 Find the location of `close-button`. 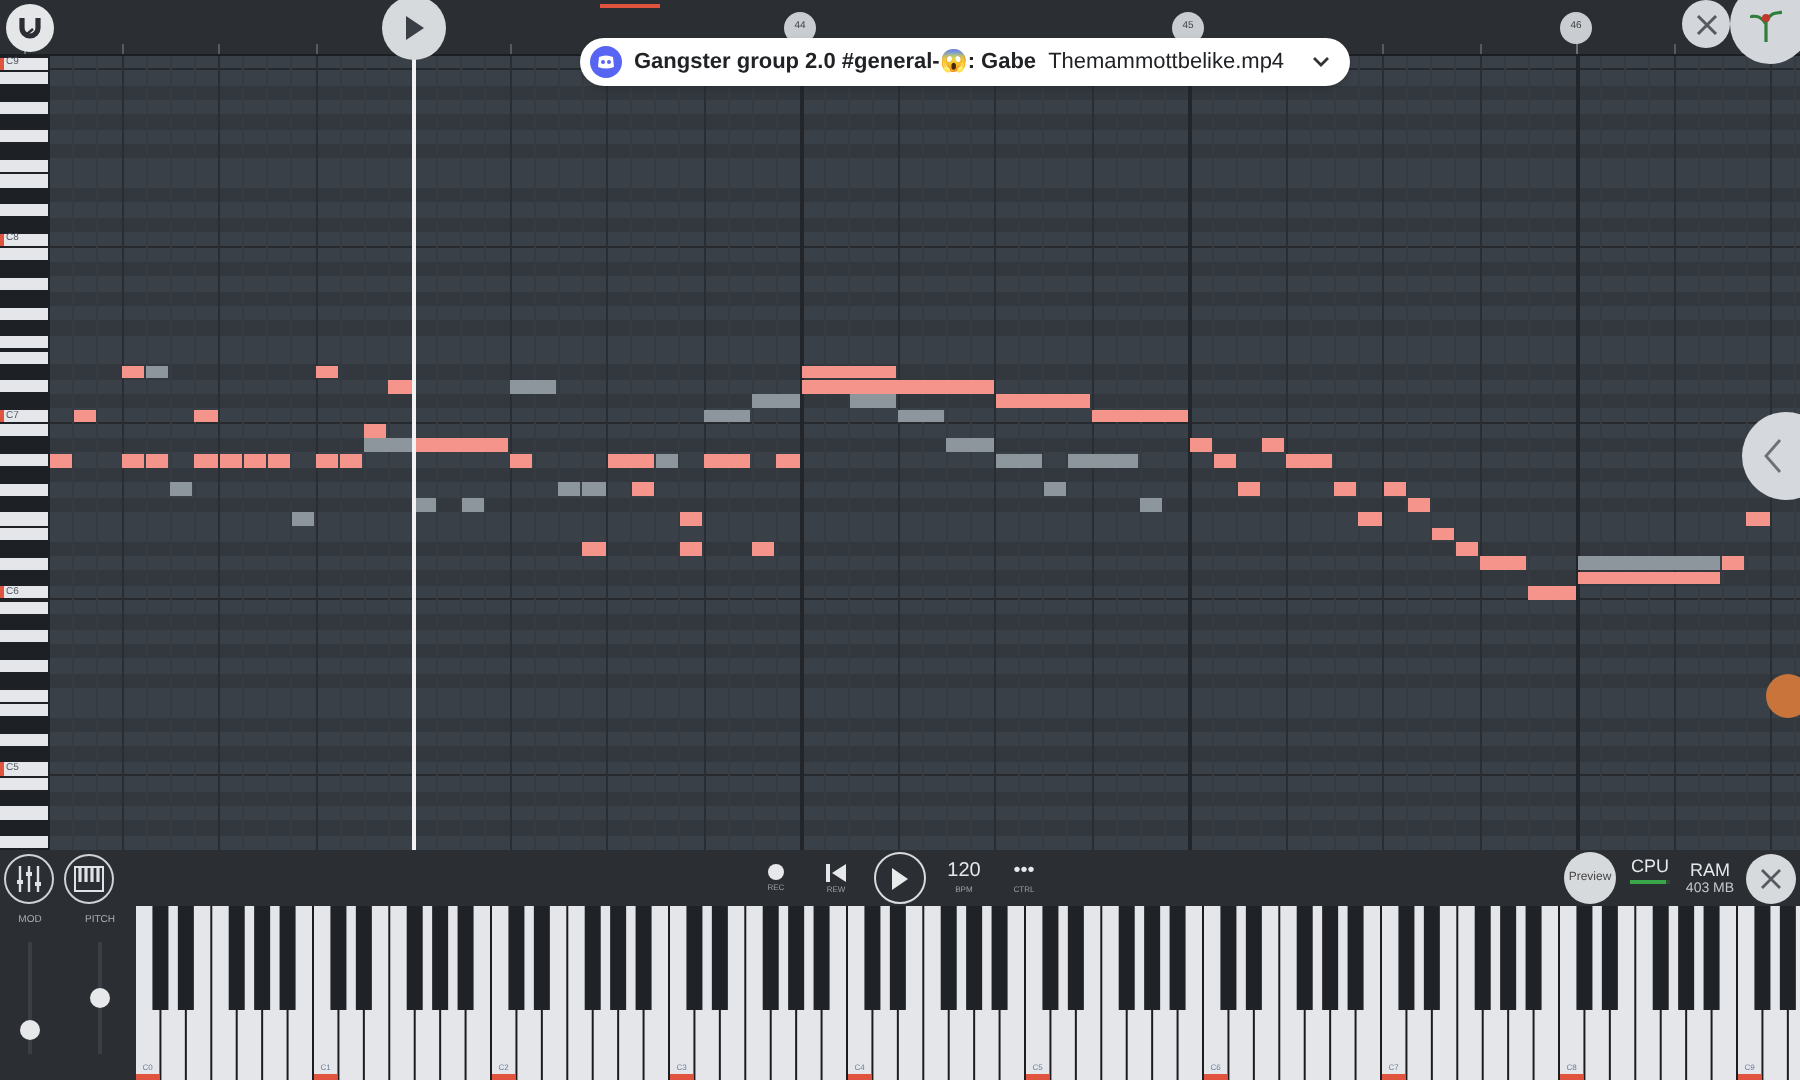

close-button is located at coordinates (1770, 878).